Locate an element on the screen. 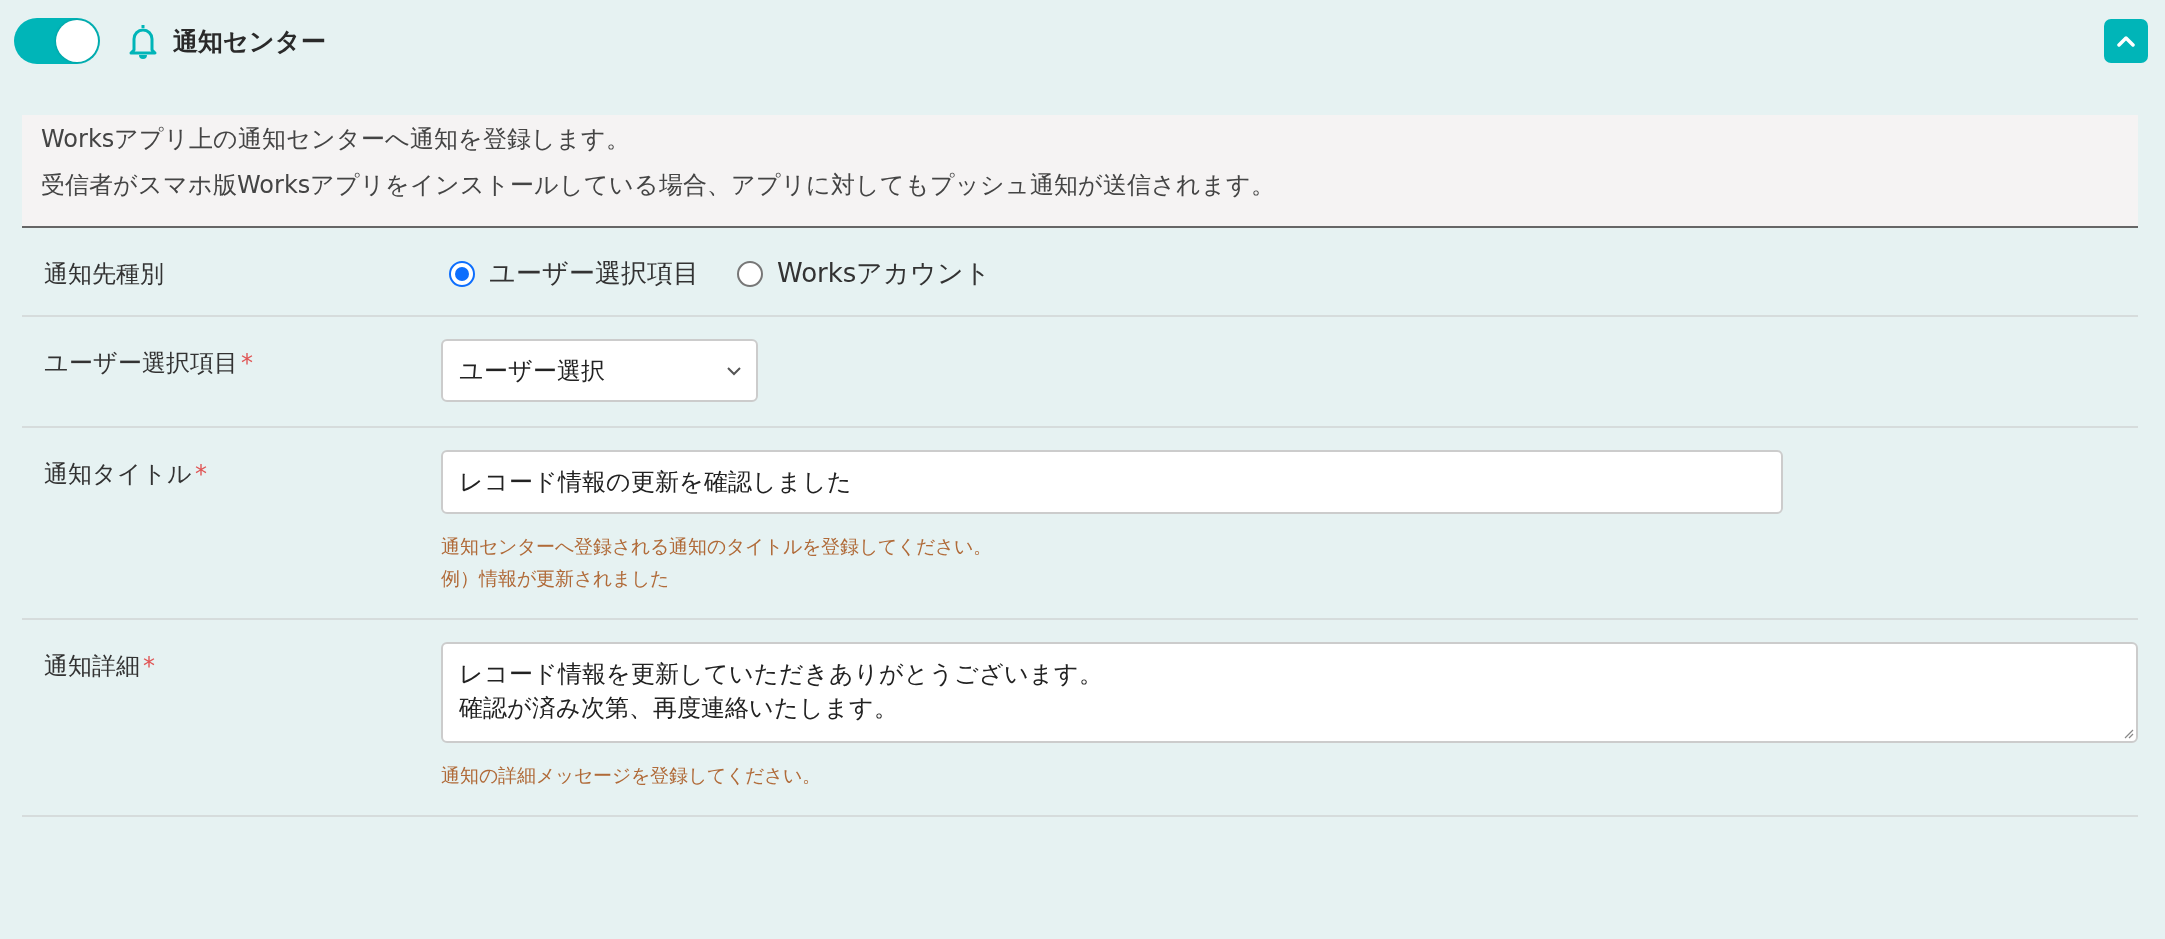  collapse-button is located at coordinates (2126, 41).